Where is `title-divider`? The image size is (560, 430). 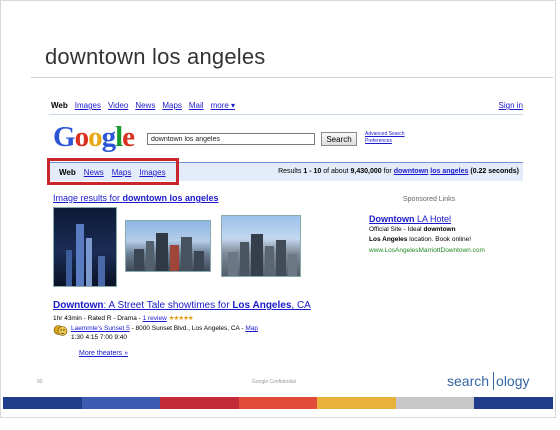
title-divider is located at coordinates (292, 77).